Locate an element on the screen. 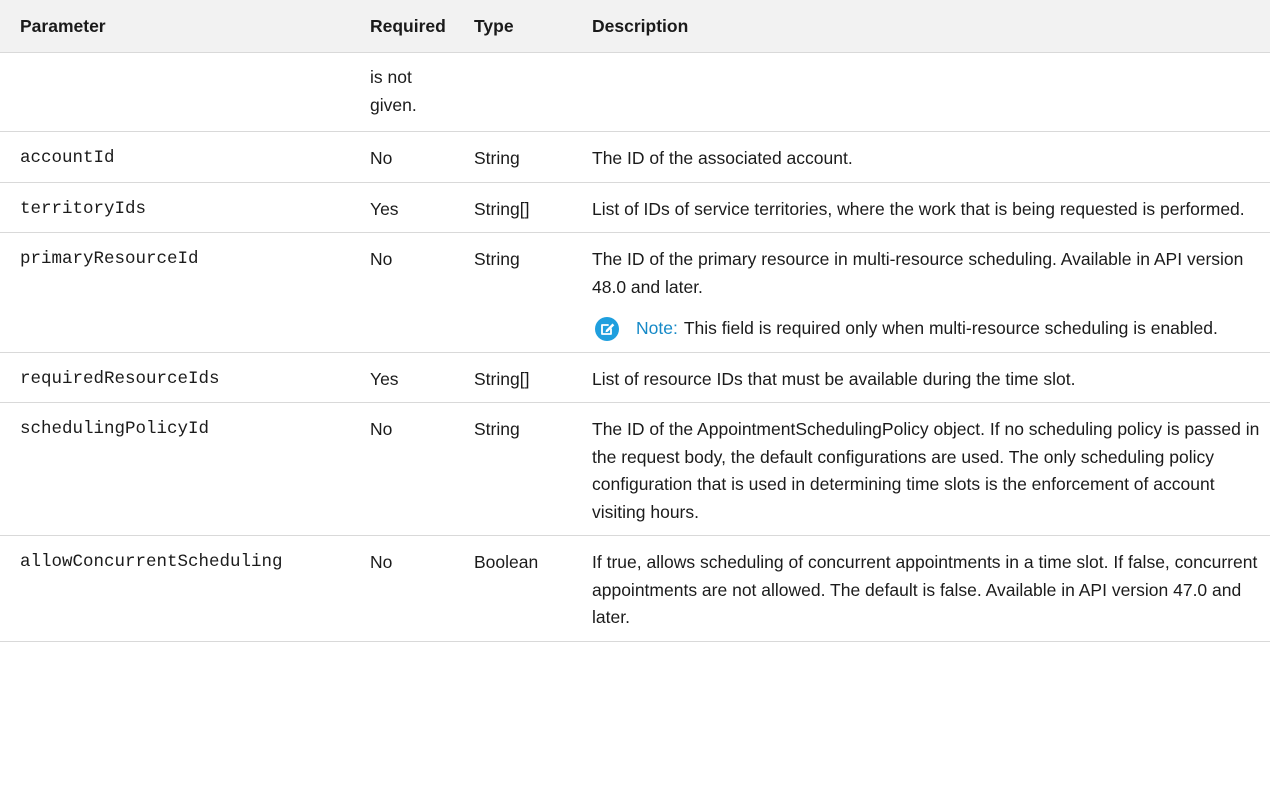 The width and height of the screenshot is (1270, 805). edit-note-icon is located at coordinates (607, 329).